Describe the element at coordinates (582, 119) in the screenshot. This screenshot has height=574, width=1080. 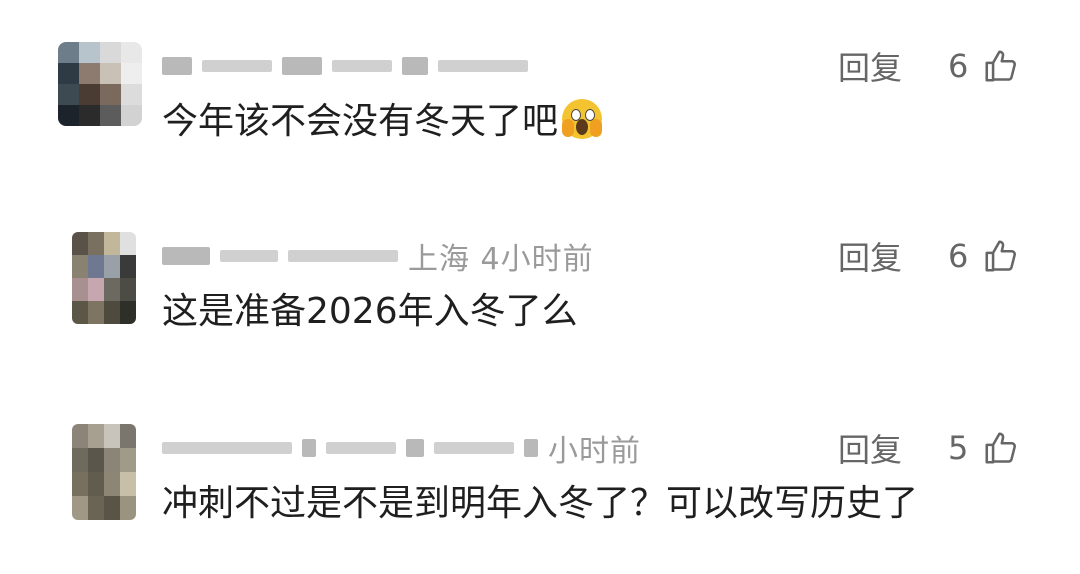
I see `scream-emoji-icon` at that location.